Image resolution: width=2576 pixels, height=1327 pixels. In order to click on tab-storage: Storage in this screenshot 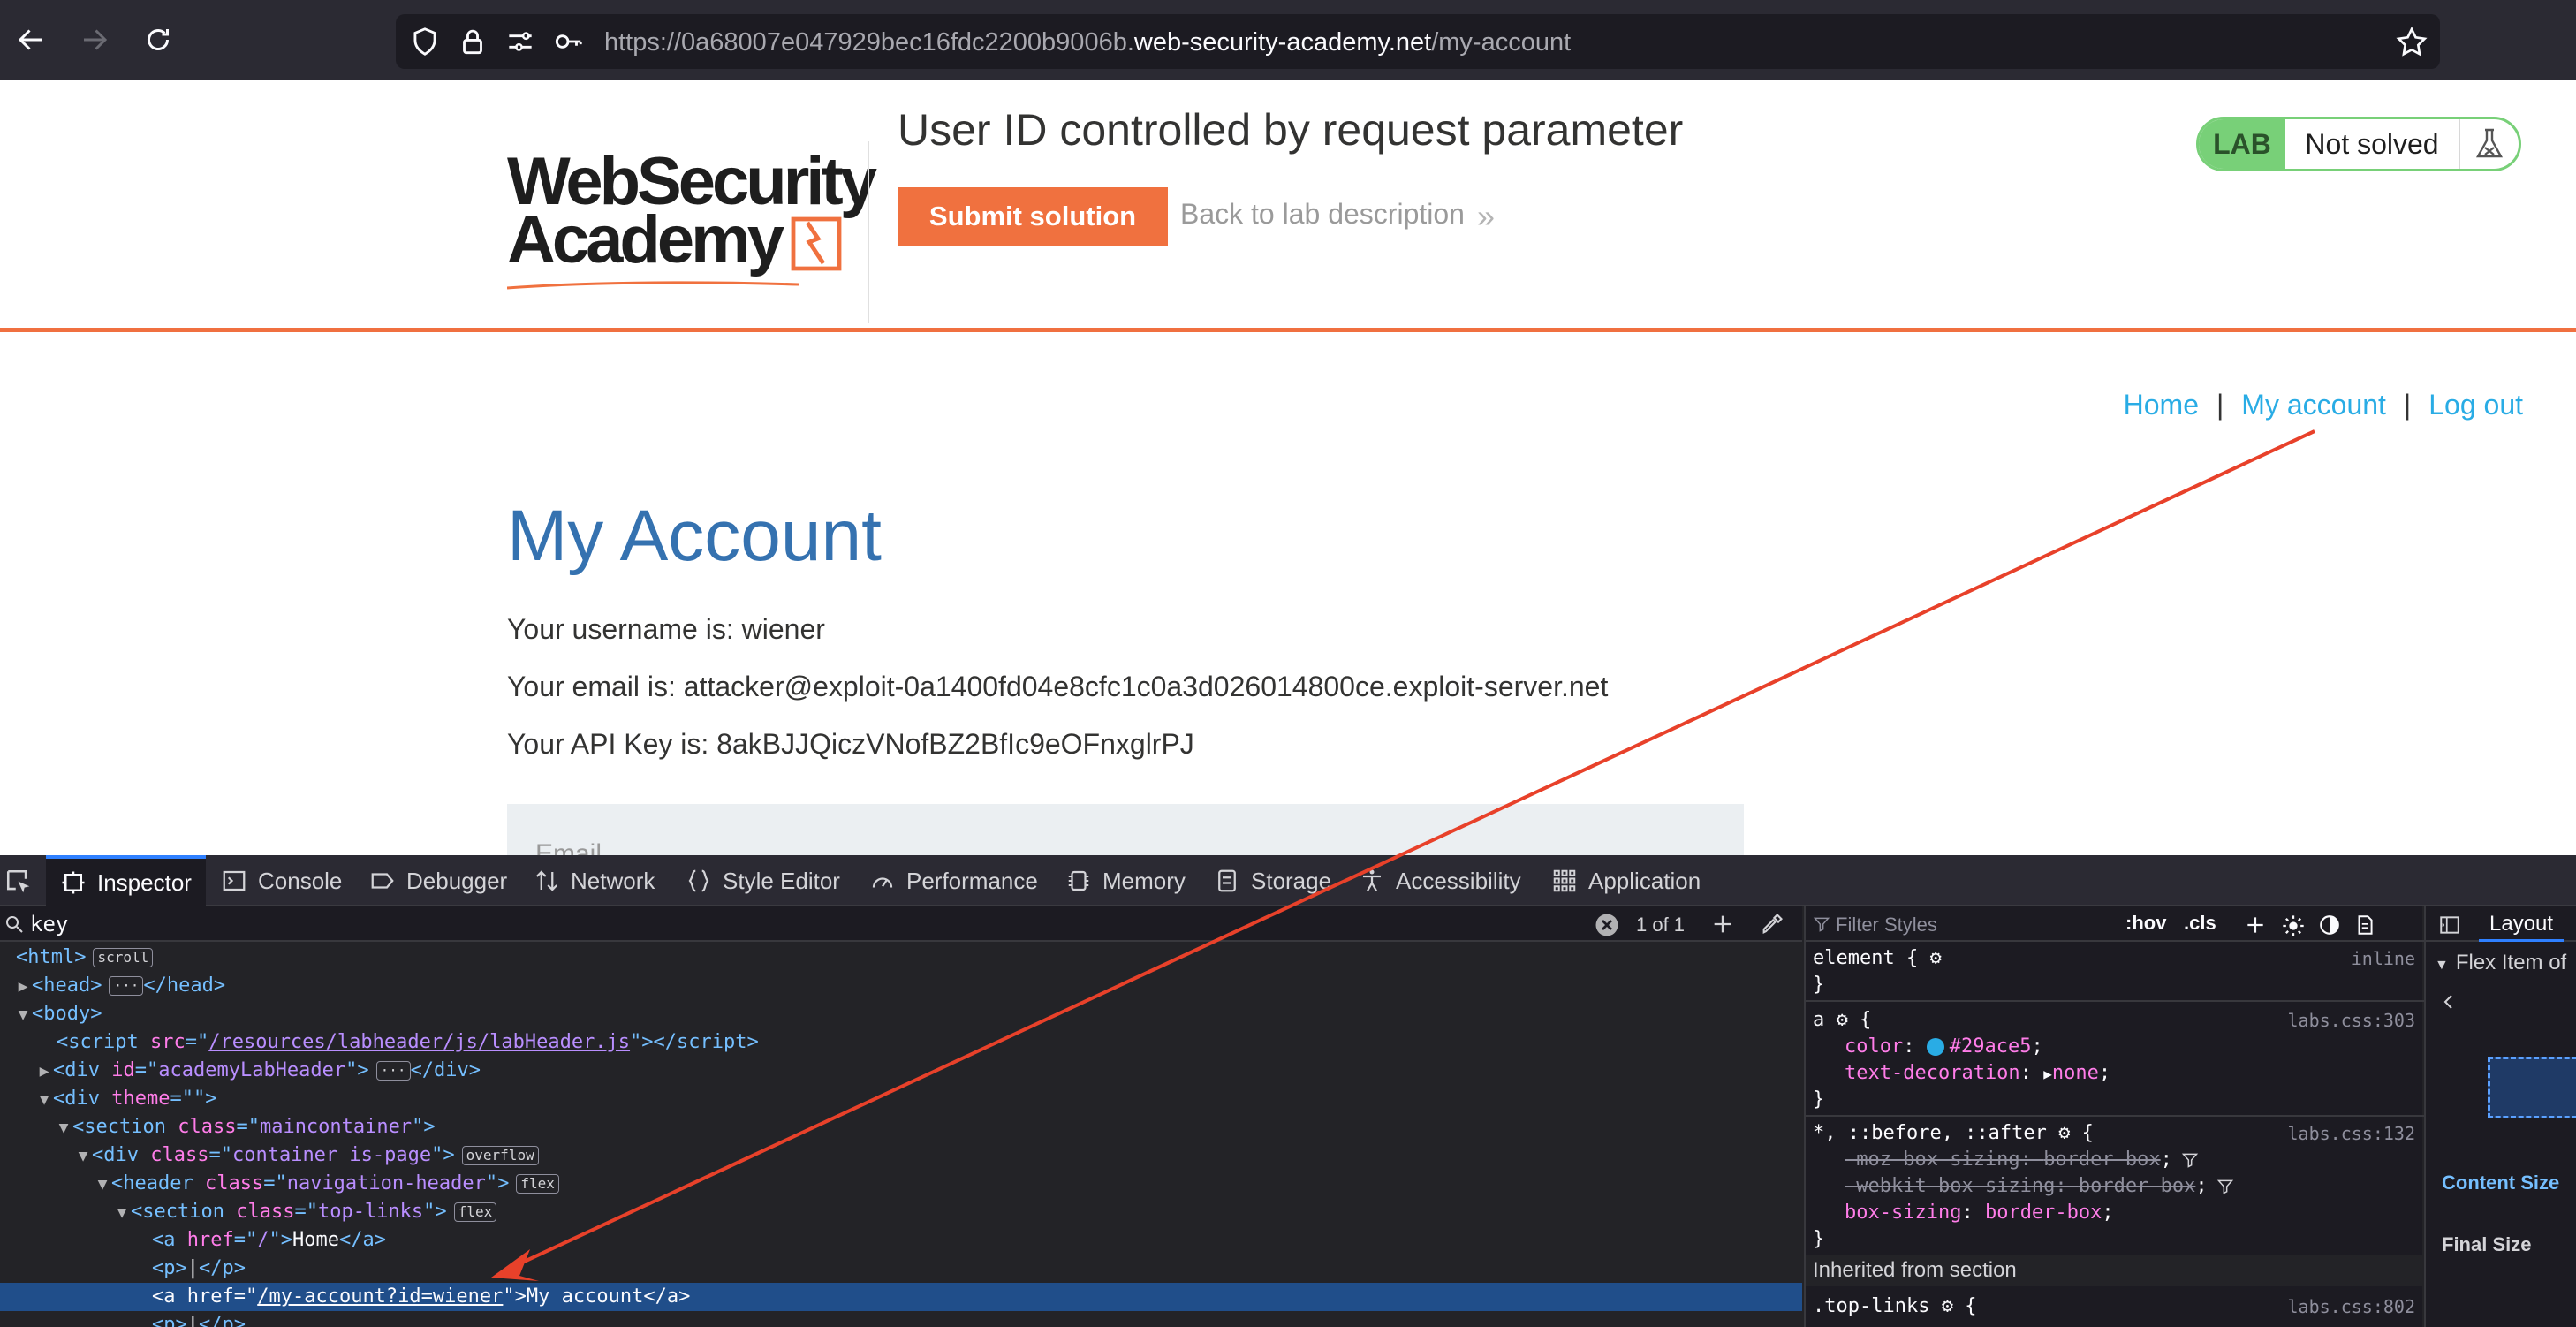, I will do `click(1272, 880)`.